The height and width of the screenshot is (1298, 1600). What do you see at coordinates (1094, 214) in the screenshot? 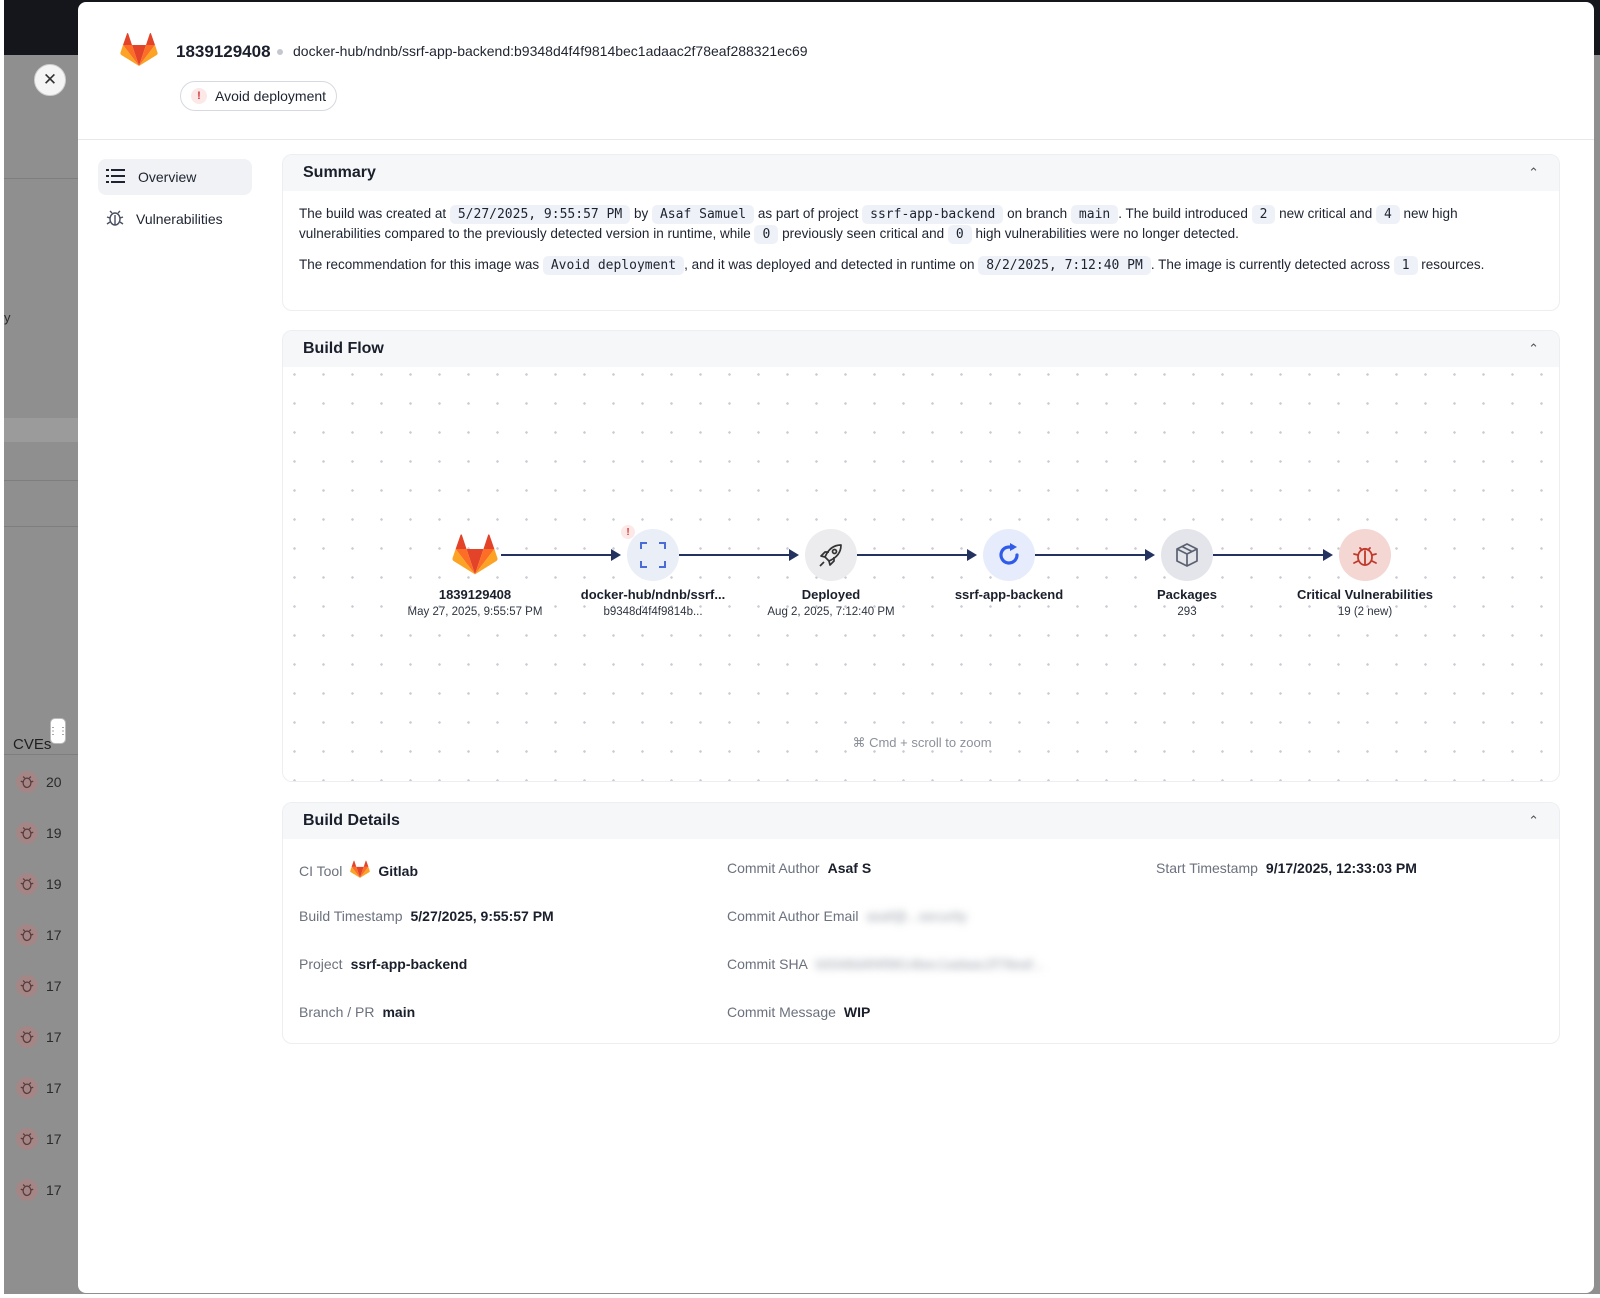
I see `branch-chip: main` at bounding box center [1094, 214].